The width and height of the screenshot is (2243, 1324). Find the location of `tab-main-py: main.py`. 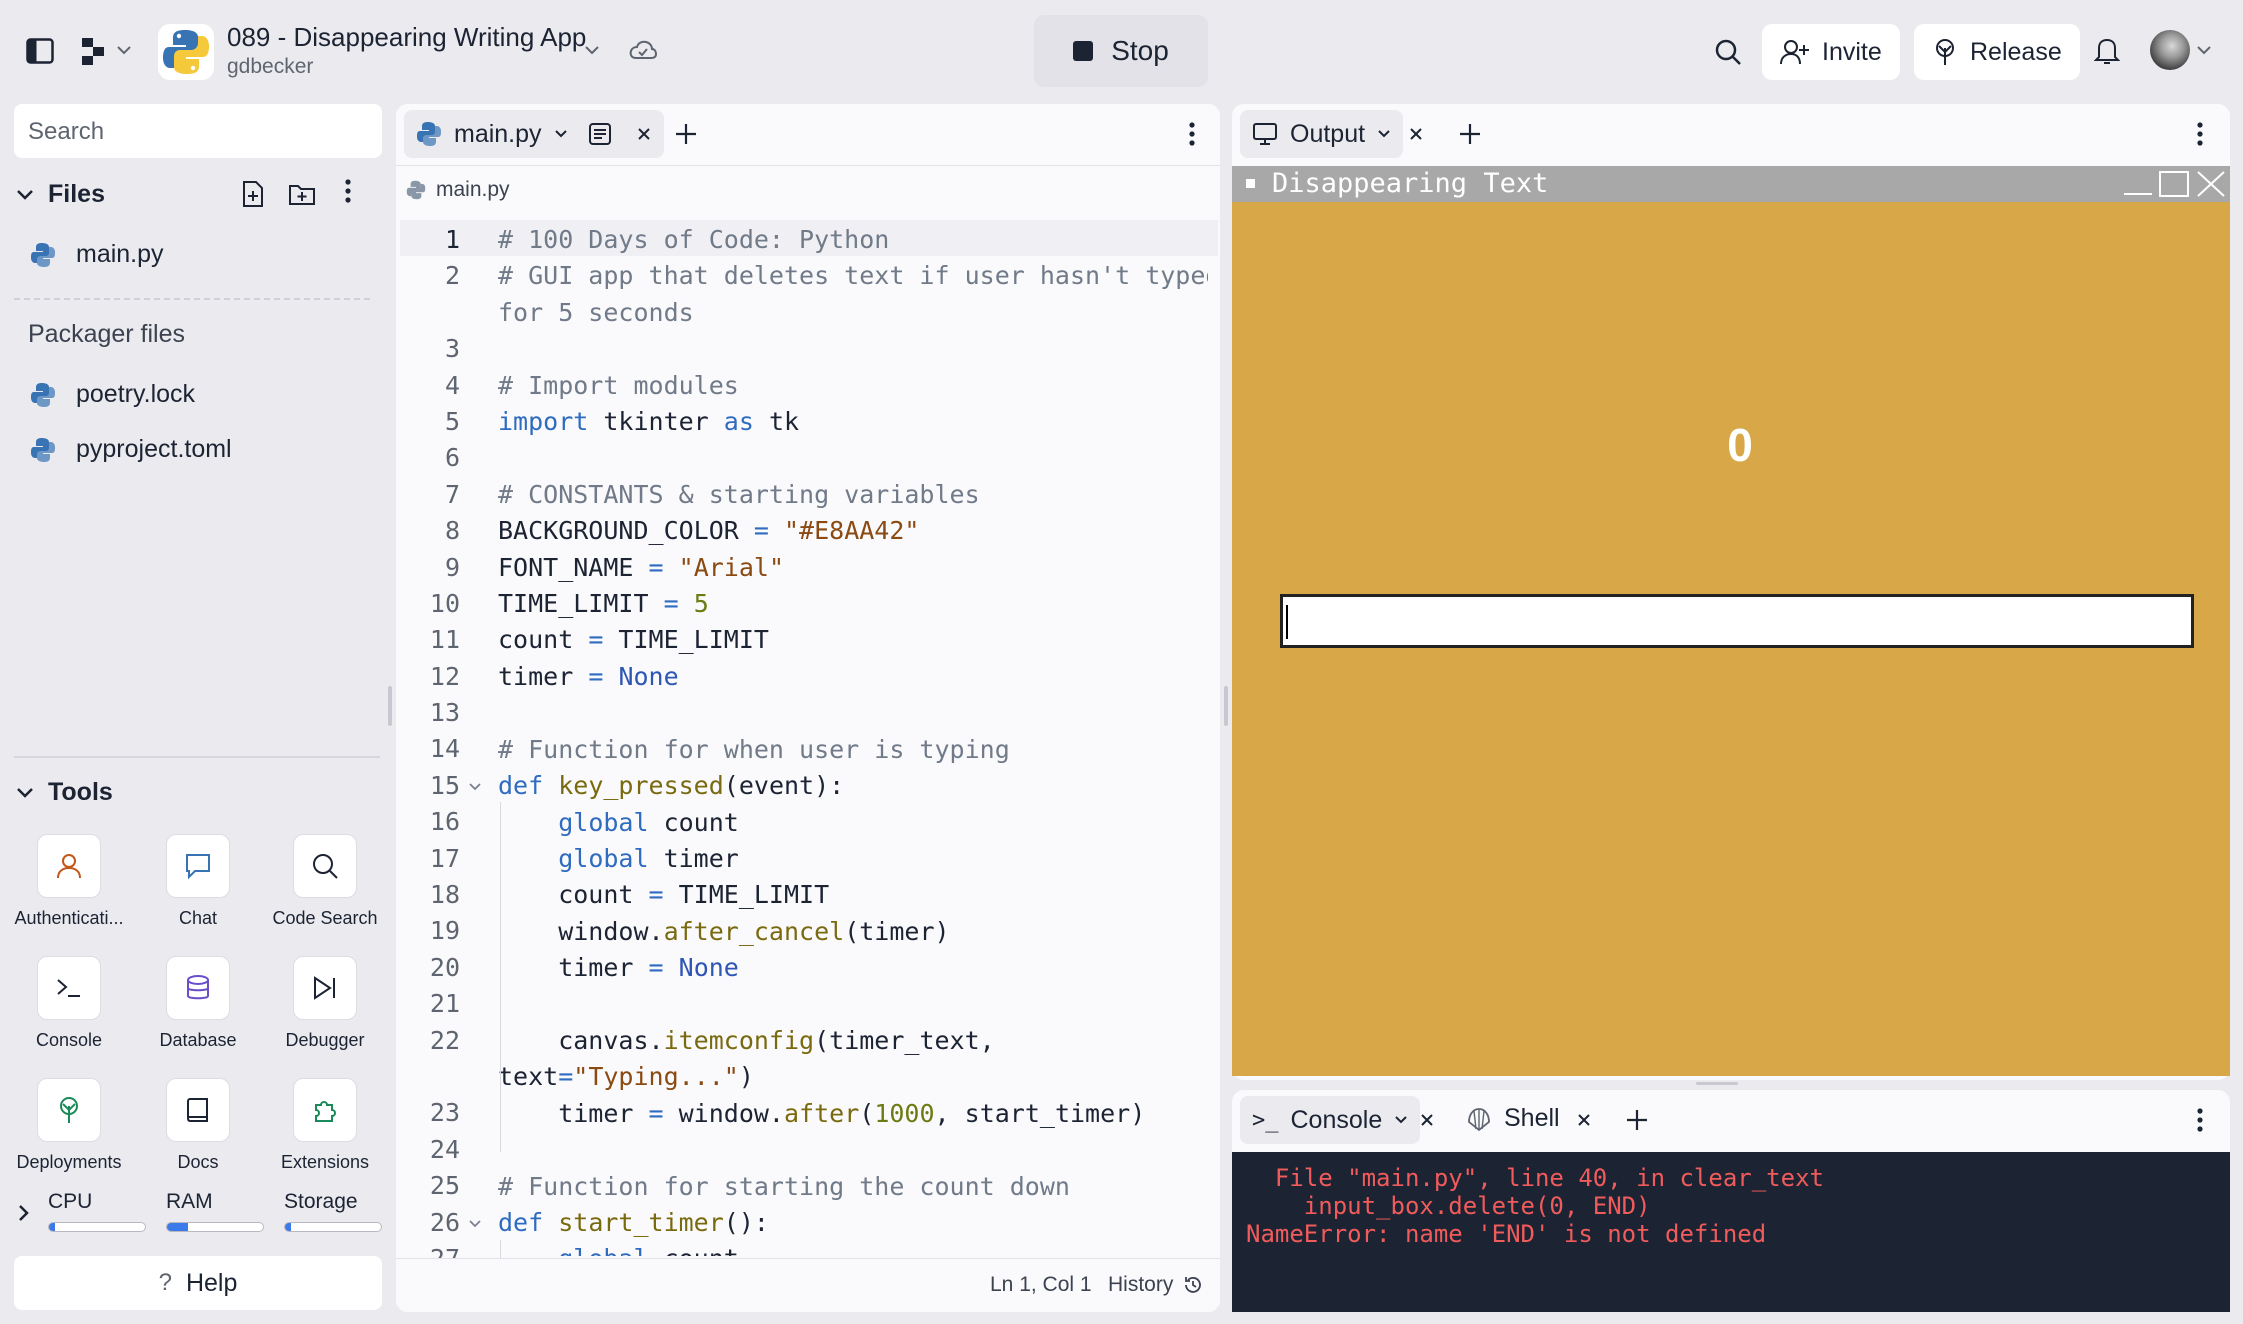

tab-main-py: main.py is located at coordinates (534, 134).